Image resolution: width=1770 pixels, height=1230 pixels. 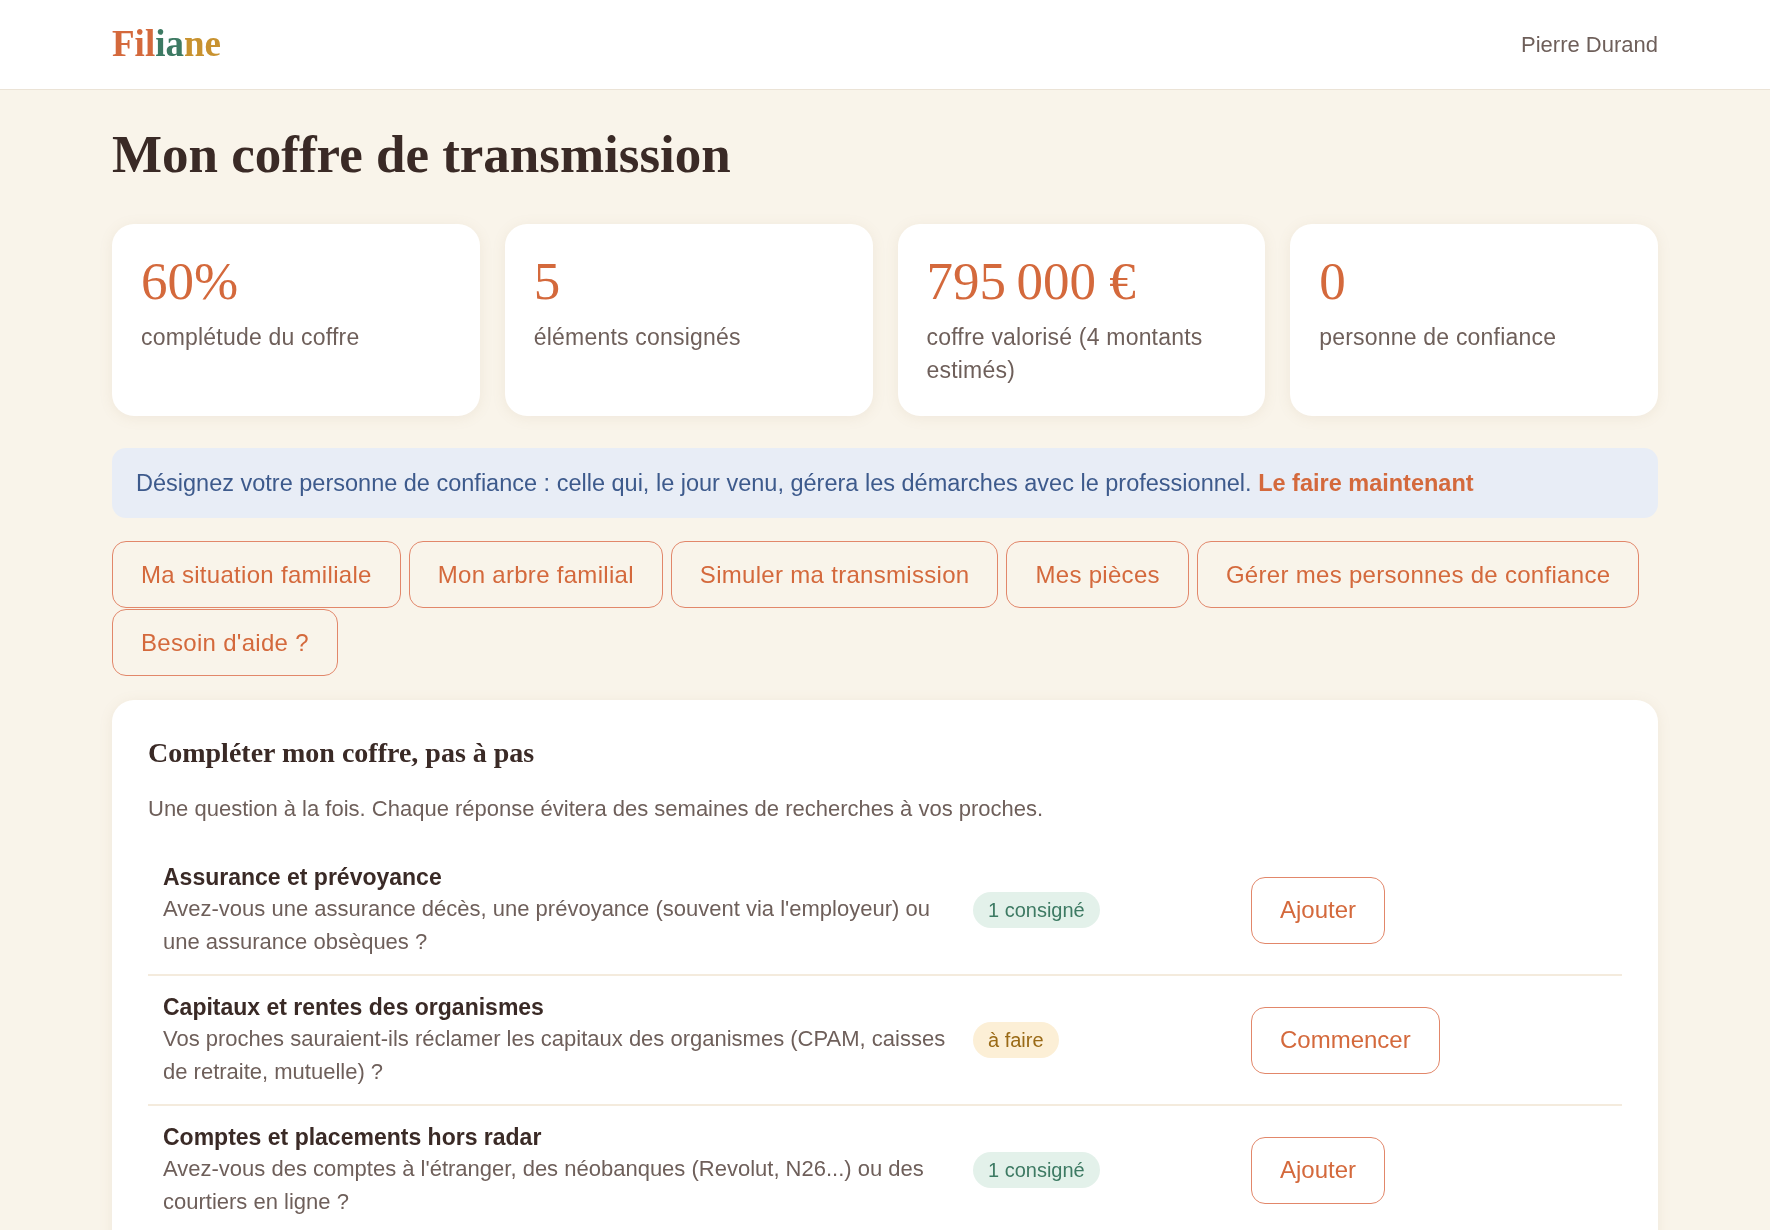 What do you see at coordinates (637, 337) in the screenshot?
I see `stat-label: éléments consignés` at bounding box center [637, 337].